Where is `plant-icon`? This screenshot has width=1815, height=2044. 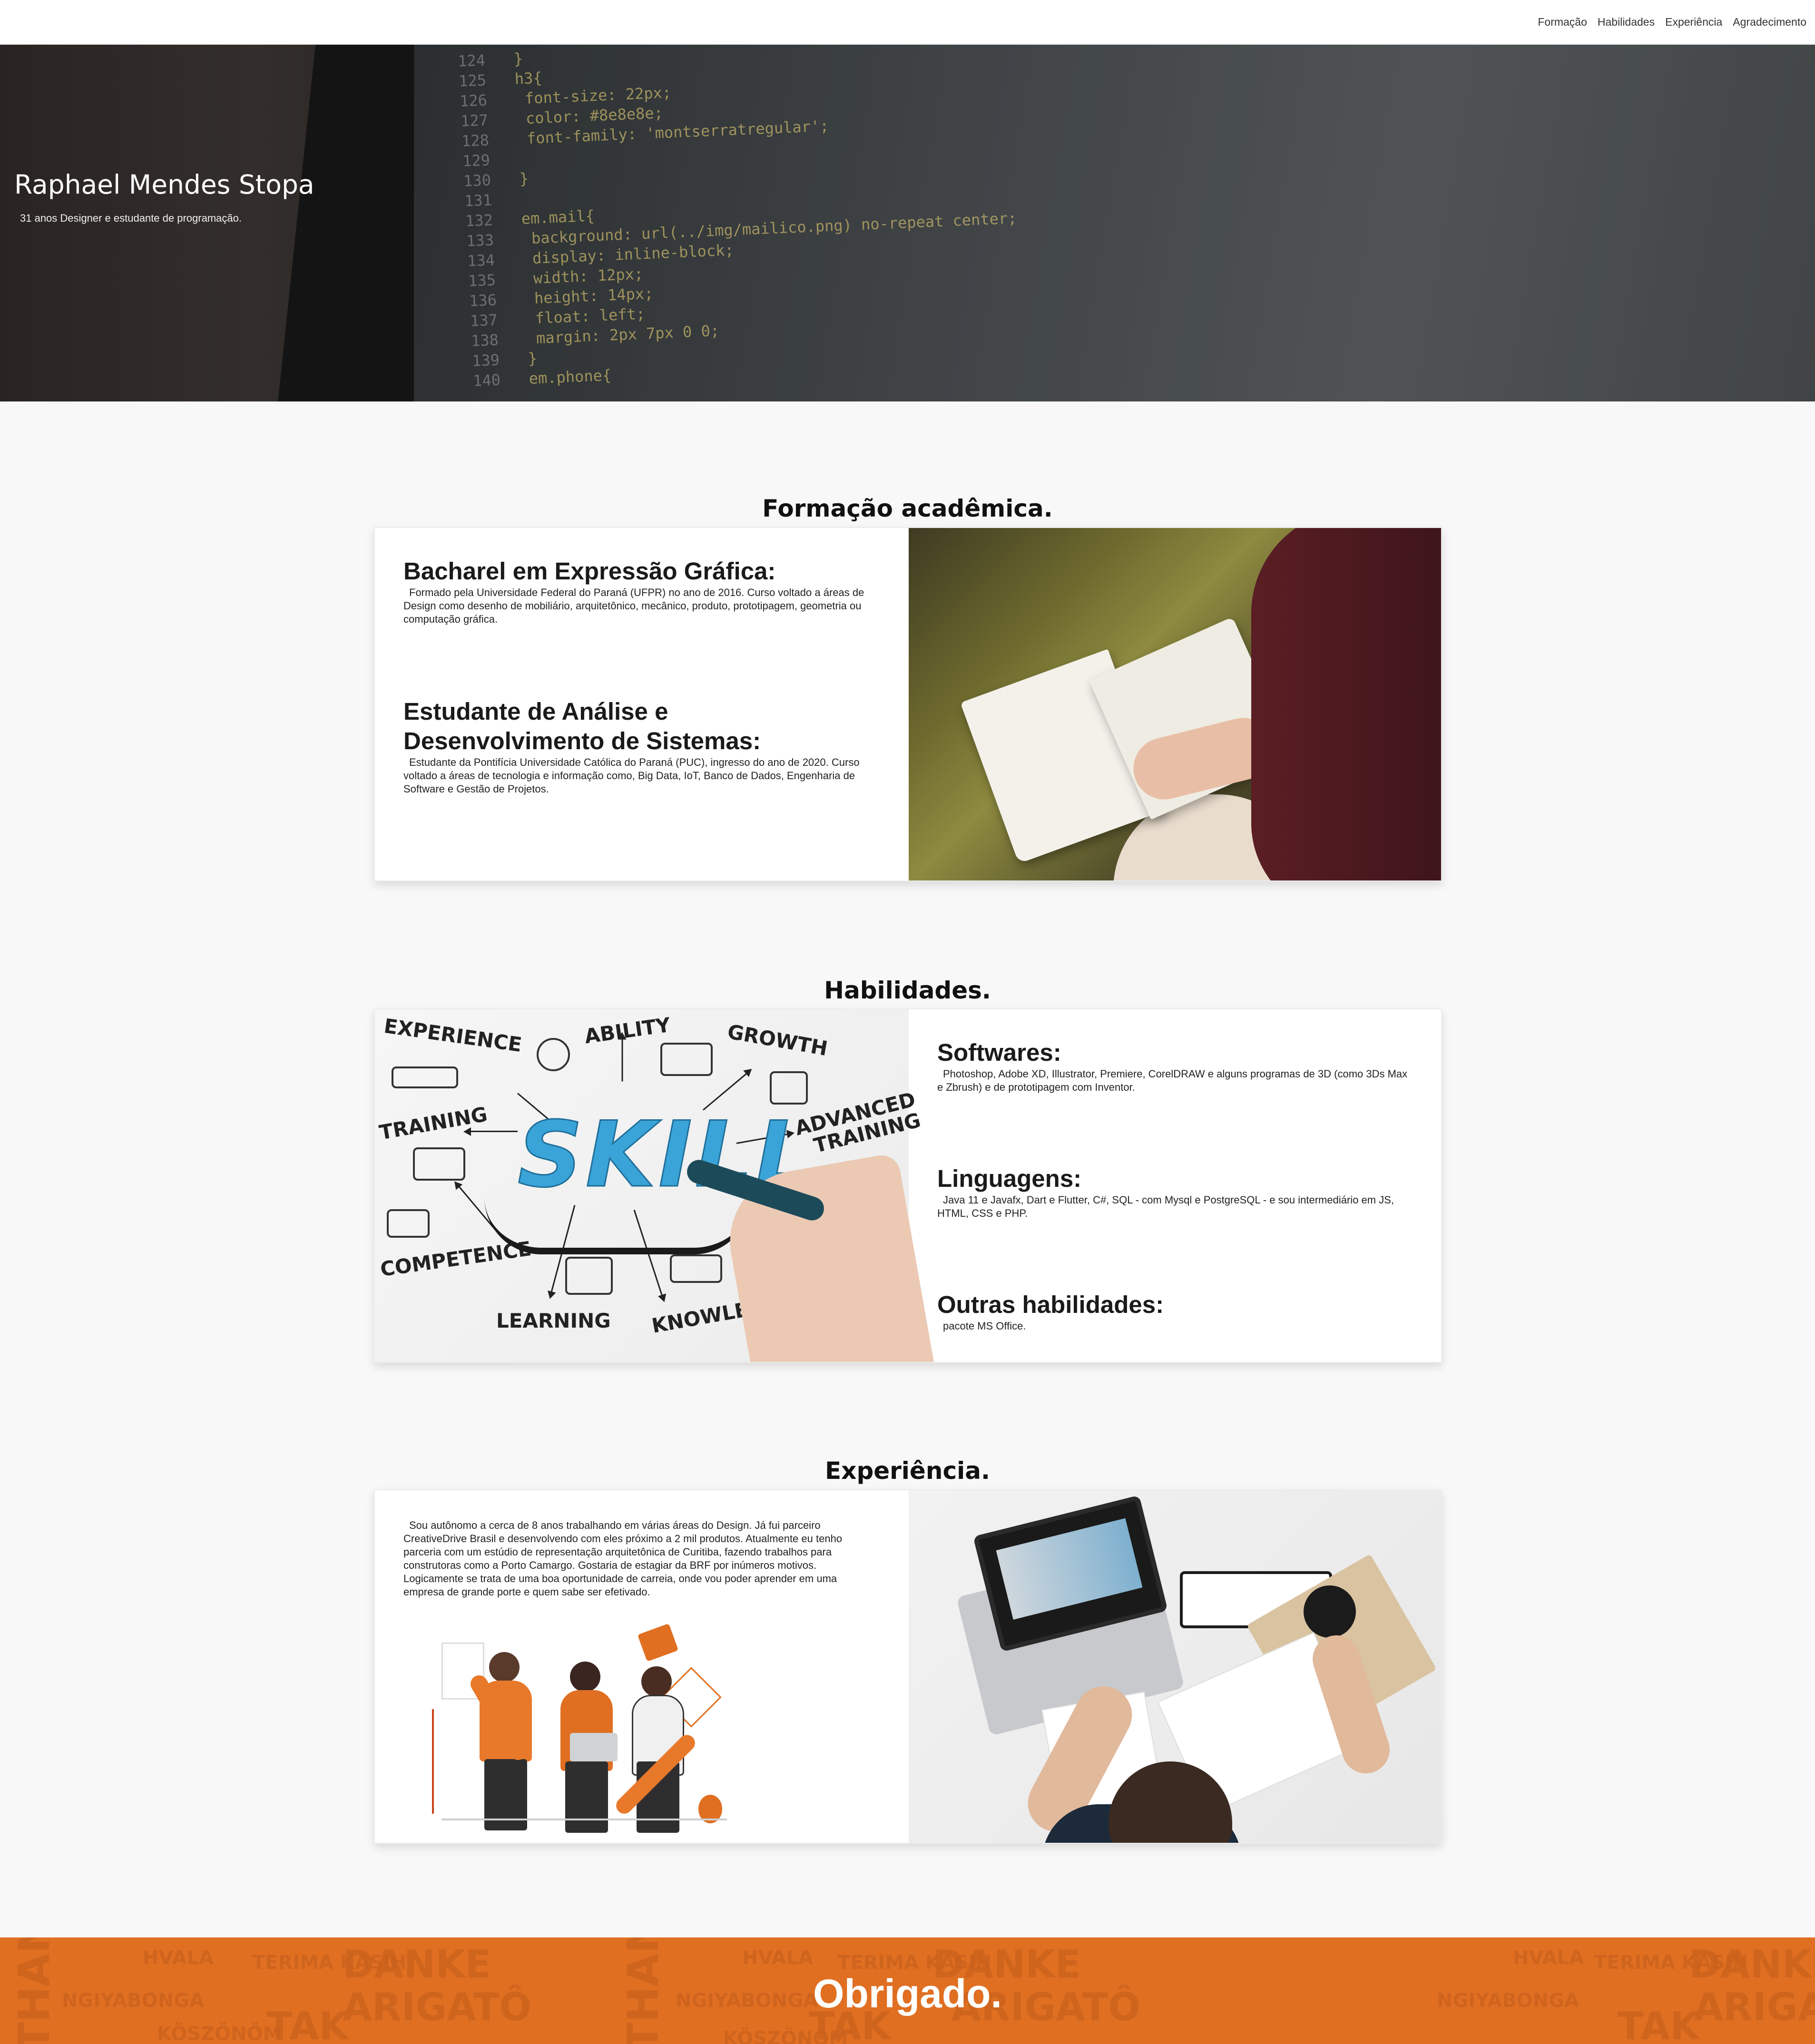 plant-icon is located at coordinates (441, 1761).